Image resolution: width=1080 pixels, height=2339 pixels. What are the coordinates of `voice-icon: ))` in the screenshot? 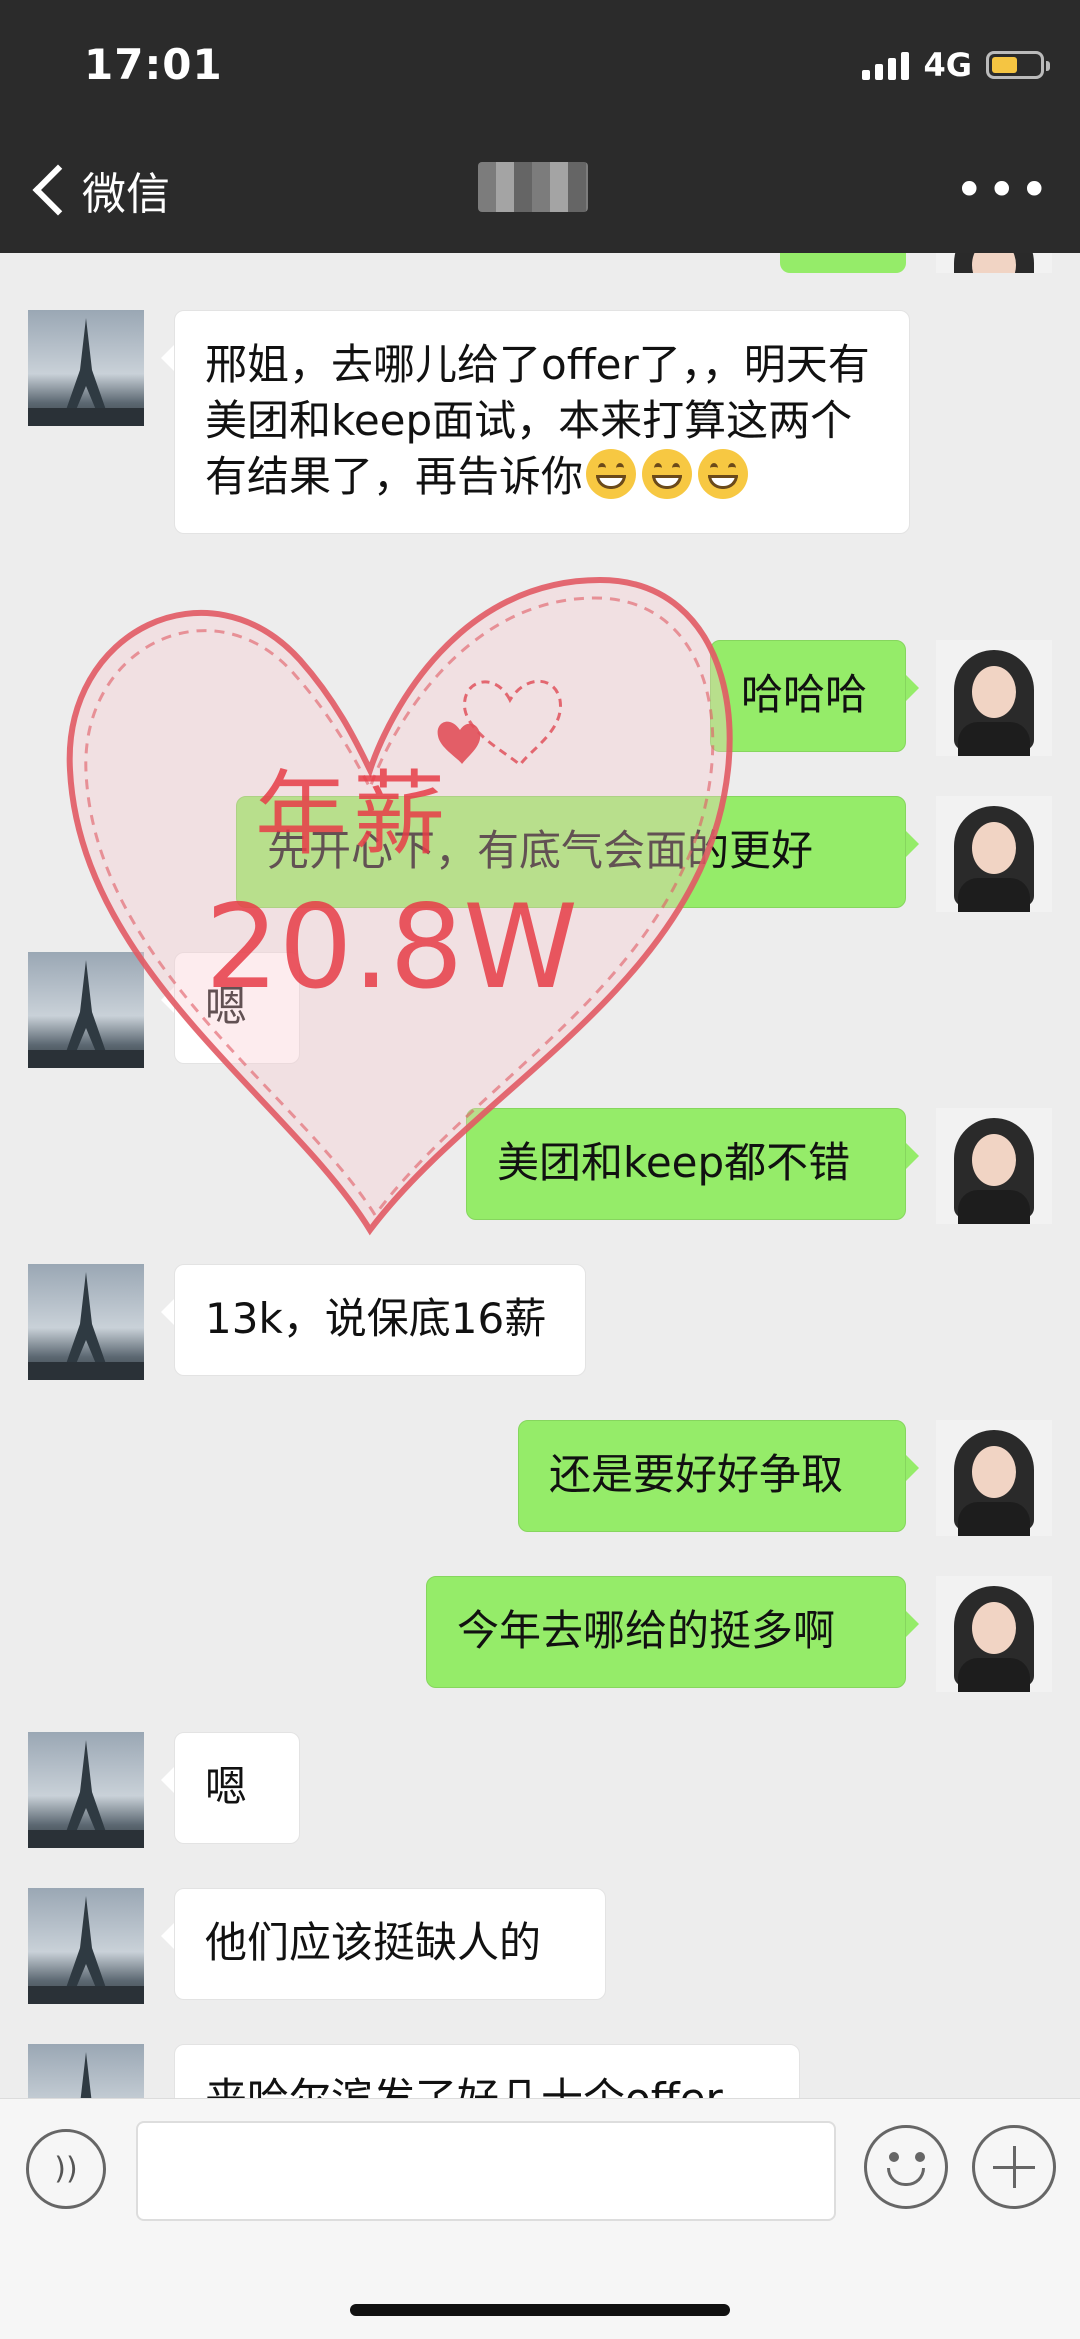 It's located at (66, 2169).